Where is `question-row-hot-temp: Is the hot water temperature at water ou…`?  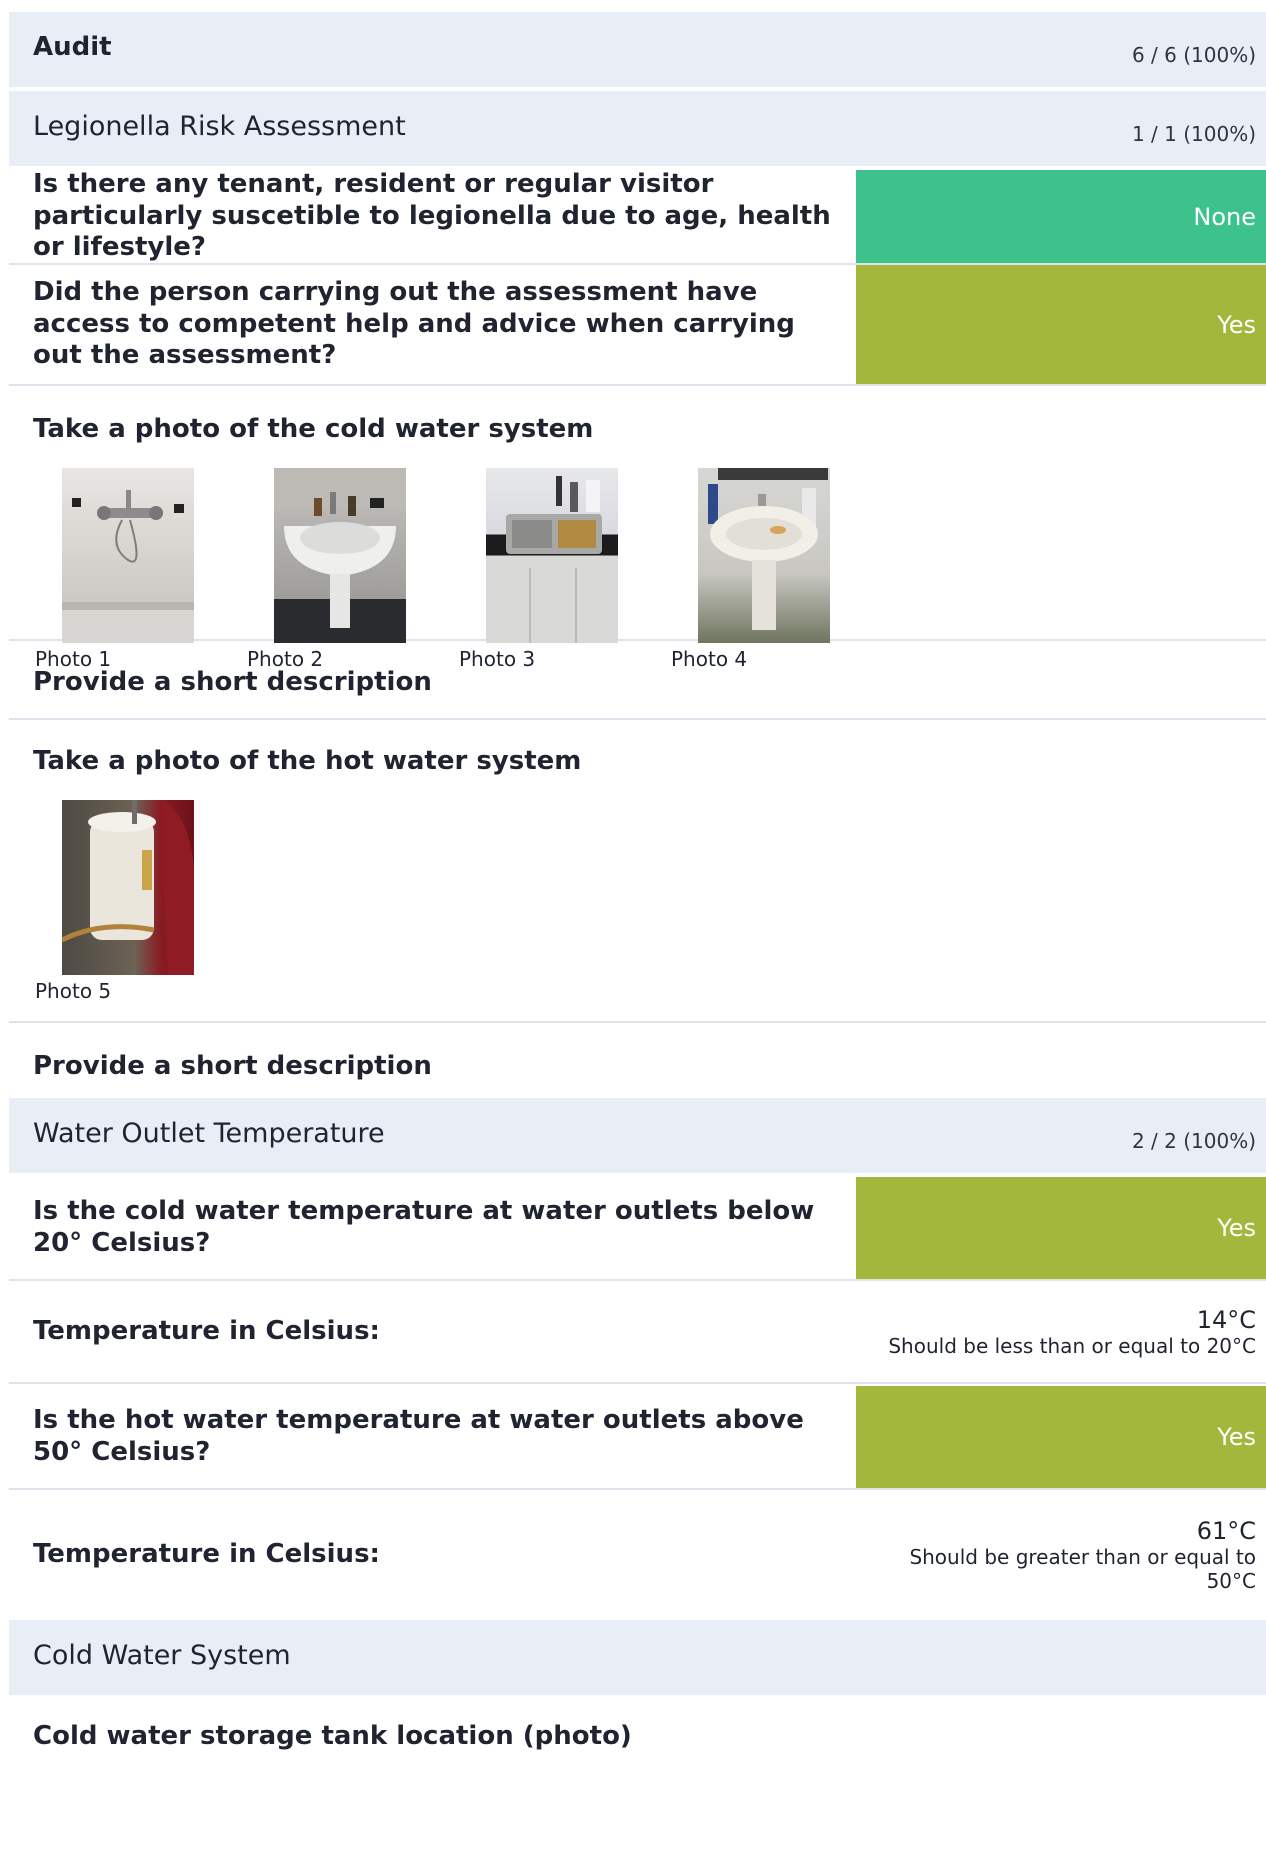 question-row-hot-temp: Is the hot water temperature at water ou… is located at coordinates (637, 1438).